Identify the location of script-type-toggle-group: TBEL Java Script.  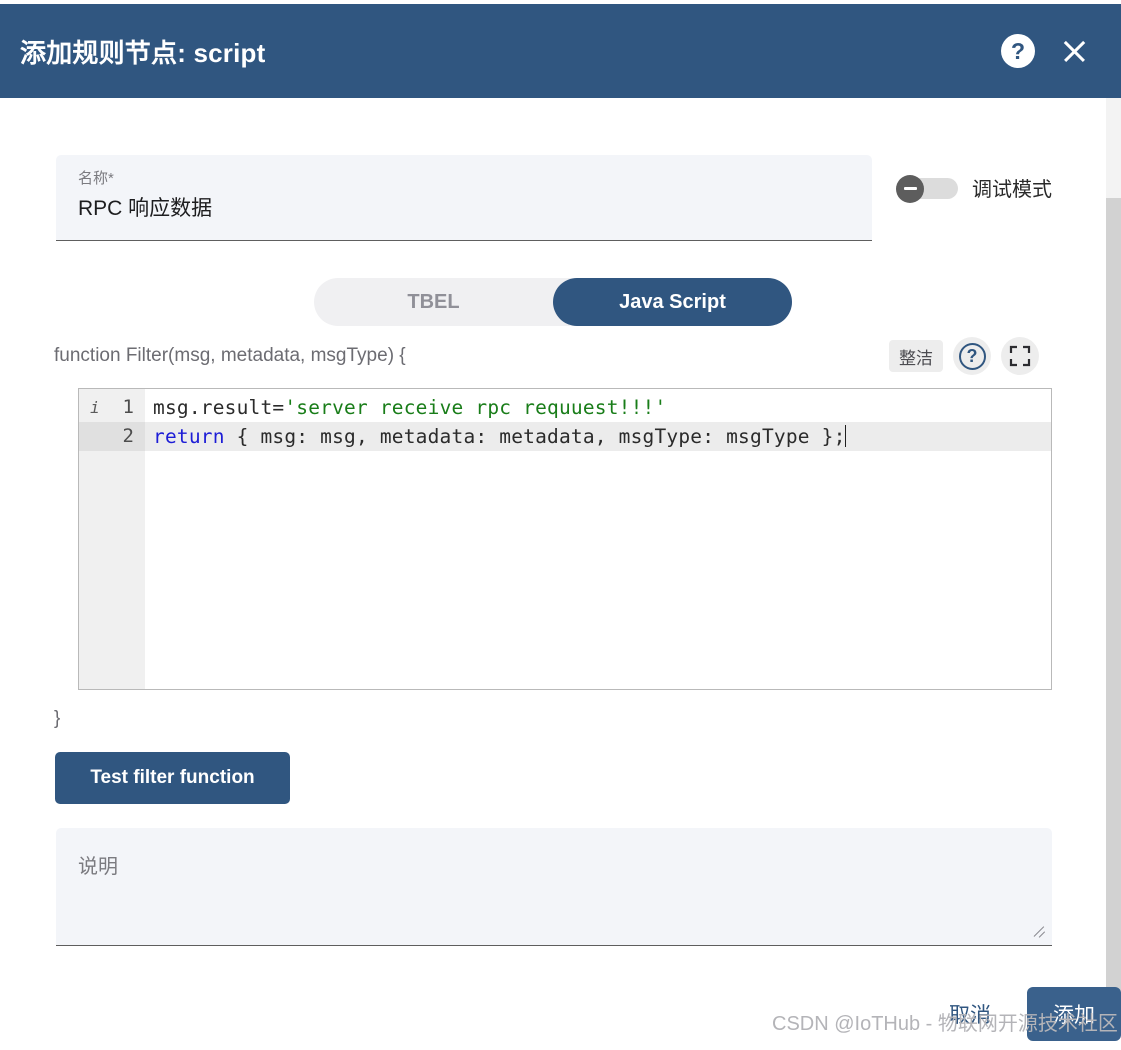
(553, 302).